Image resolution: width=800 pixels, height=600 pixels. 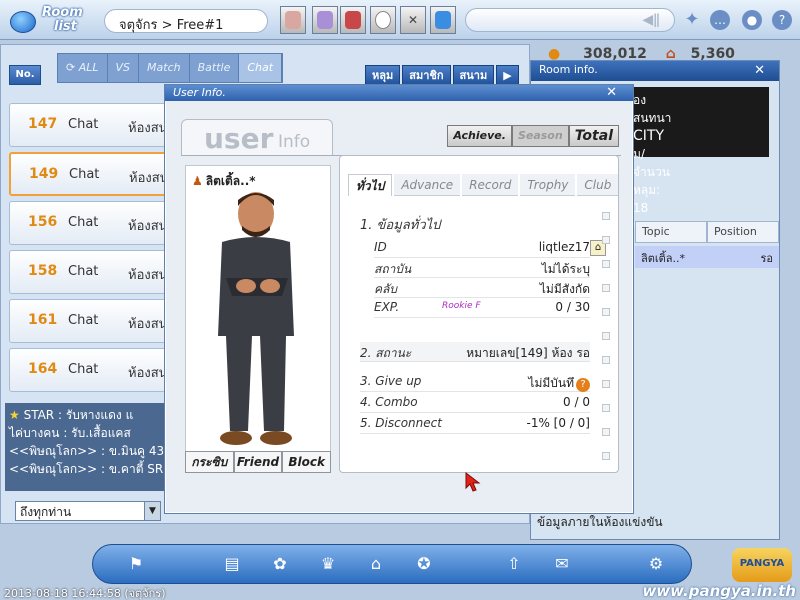 I want to click on institution-row: สถาบัน ไม่ได้ระบุ, so click(x=482, y=268).